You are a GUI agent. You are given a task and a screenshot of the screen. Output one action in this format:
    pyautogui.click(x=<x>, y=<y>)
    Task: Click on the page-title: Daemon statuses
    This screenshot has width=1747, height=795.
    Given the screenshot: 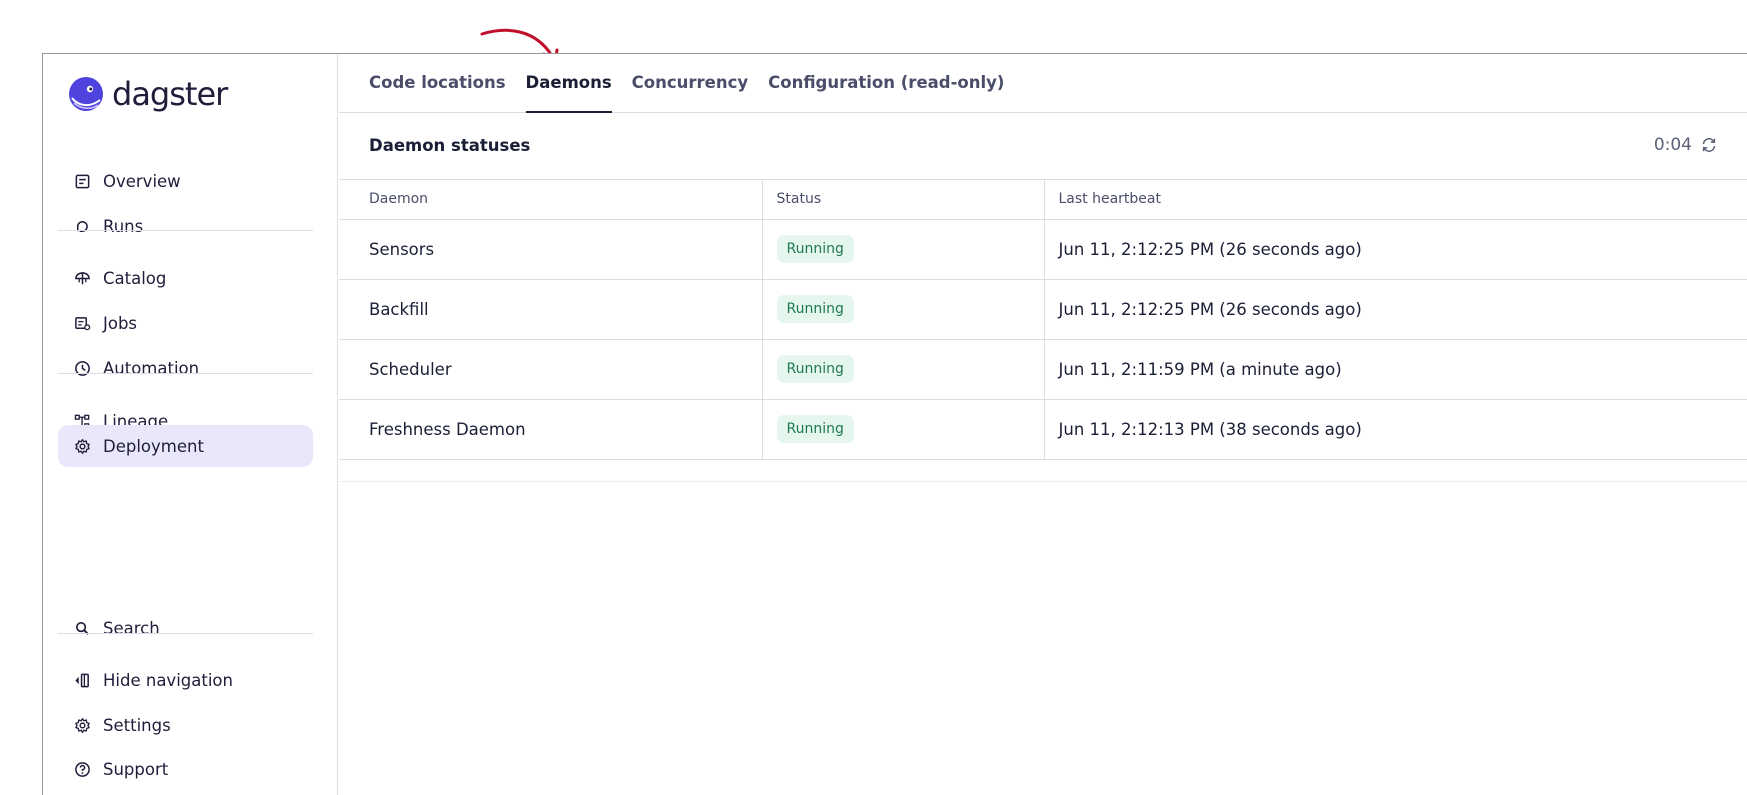 What is the action you would take?
    pyautogui.click(x=450, y=145)
    